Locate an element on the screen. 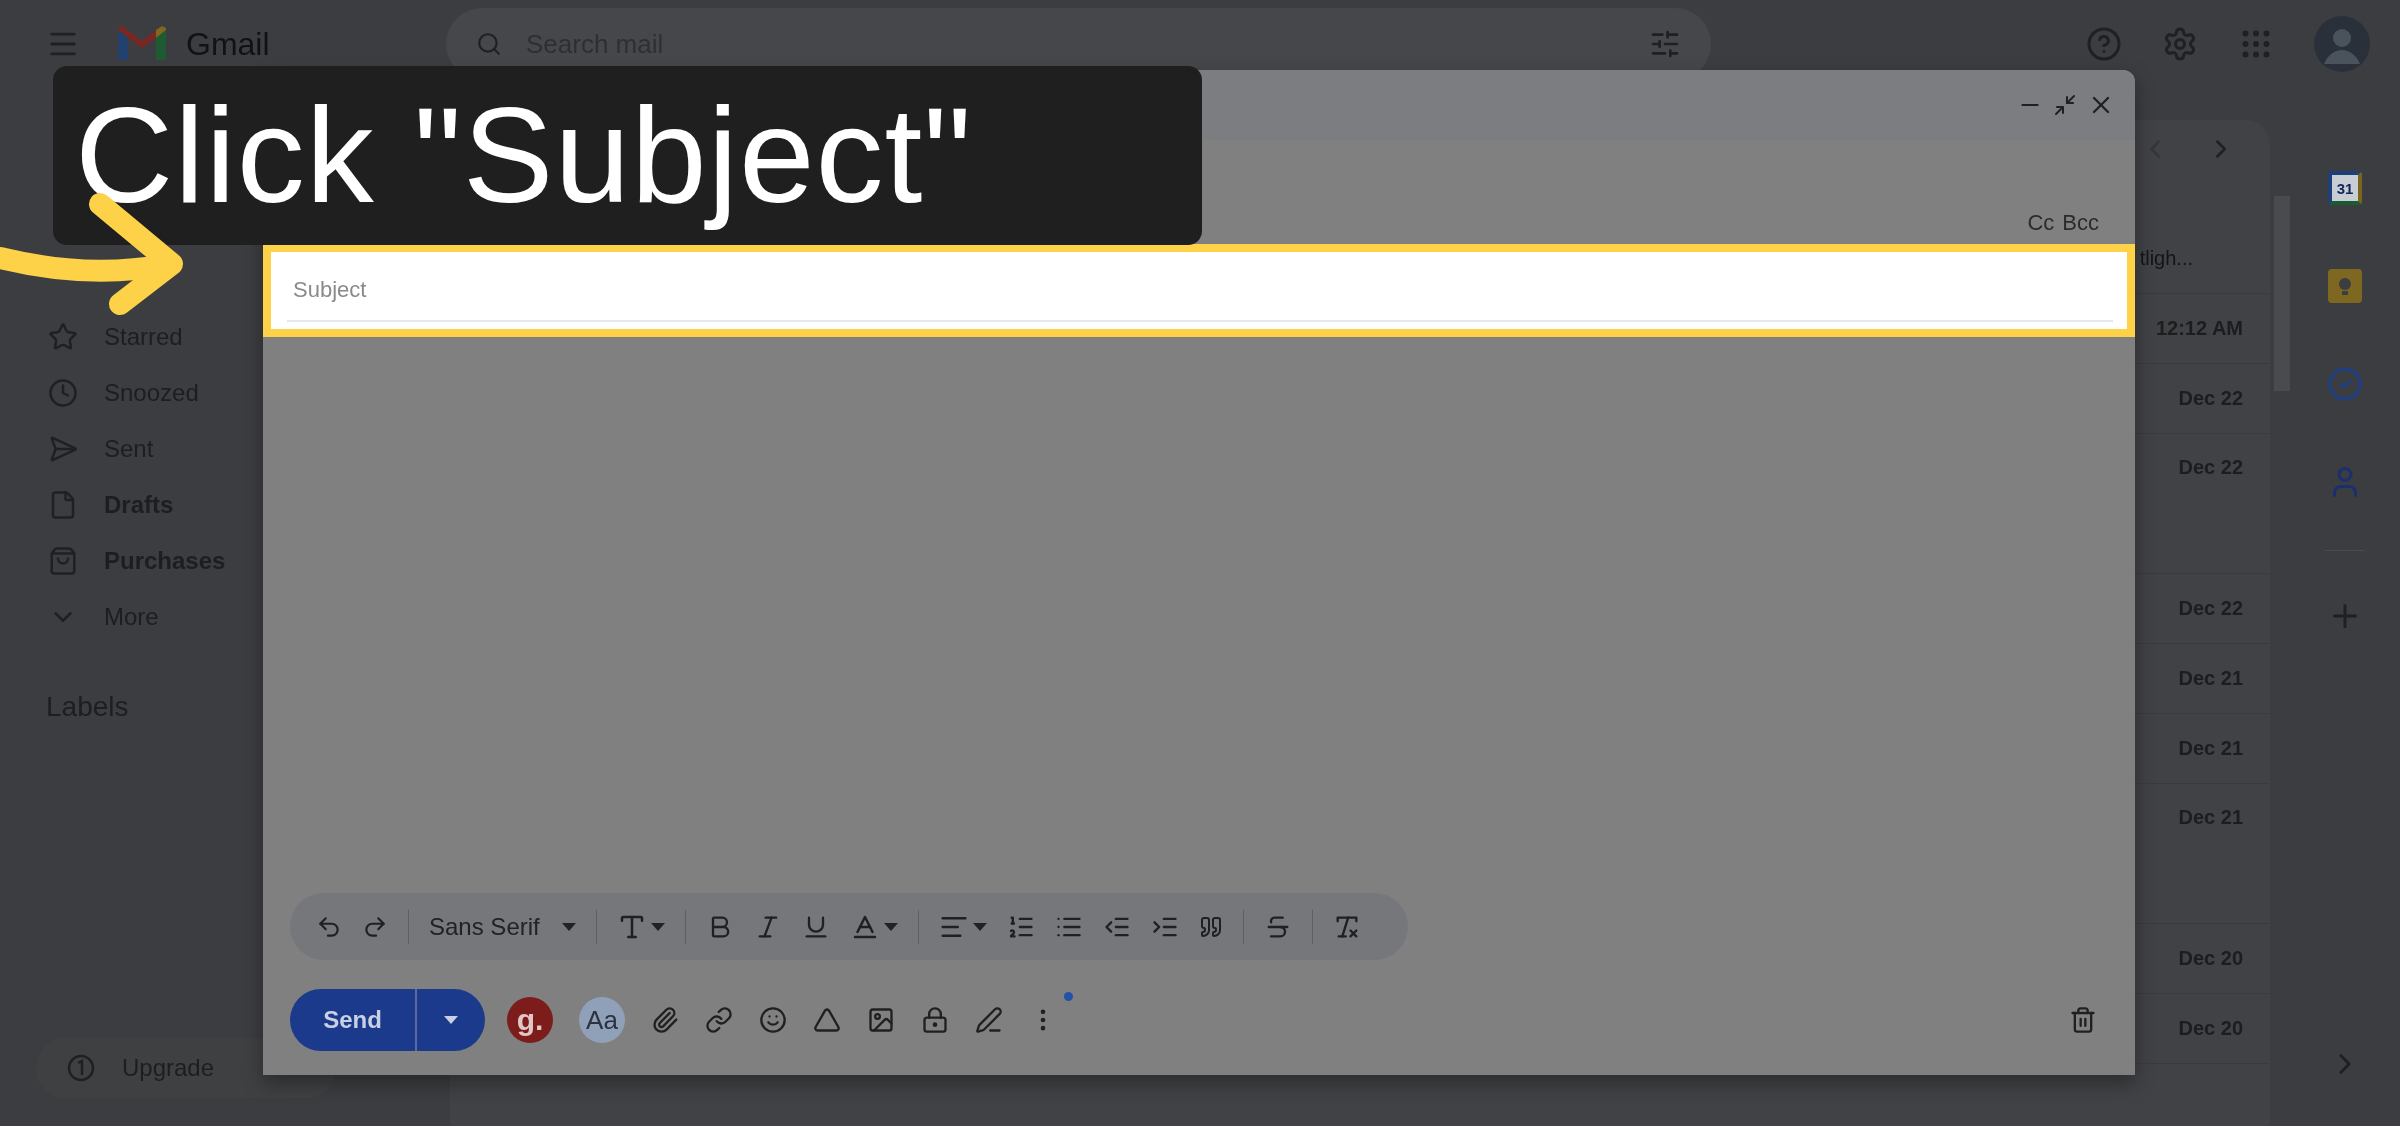 This screenshot has width=2400, height=1126. task-check-icon is located at coordinates (2345, 384).